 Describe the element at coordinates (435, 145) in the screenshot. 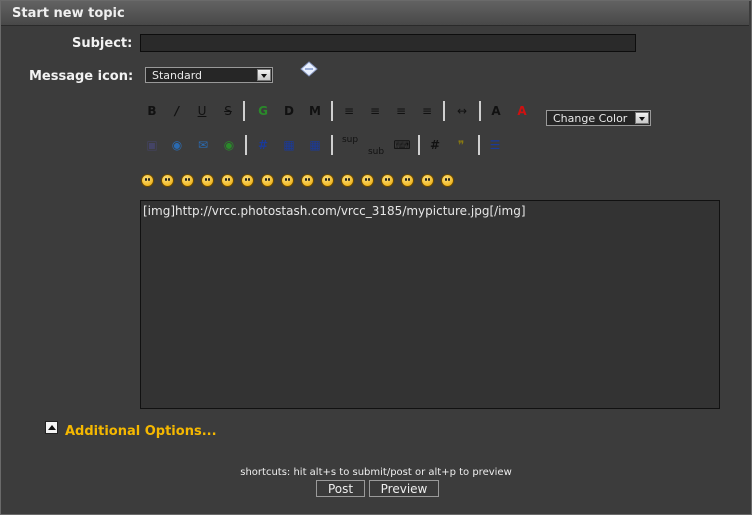

I see `insert-code-icon: #` at that location.